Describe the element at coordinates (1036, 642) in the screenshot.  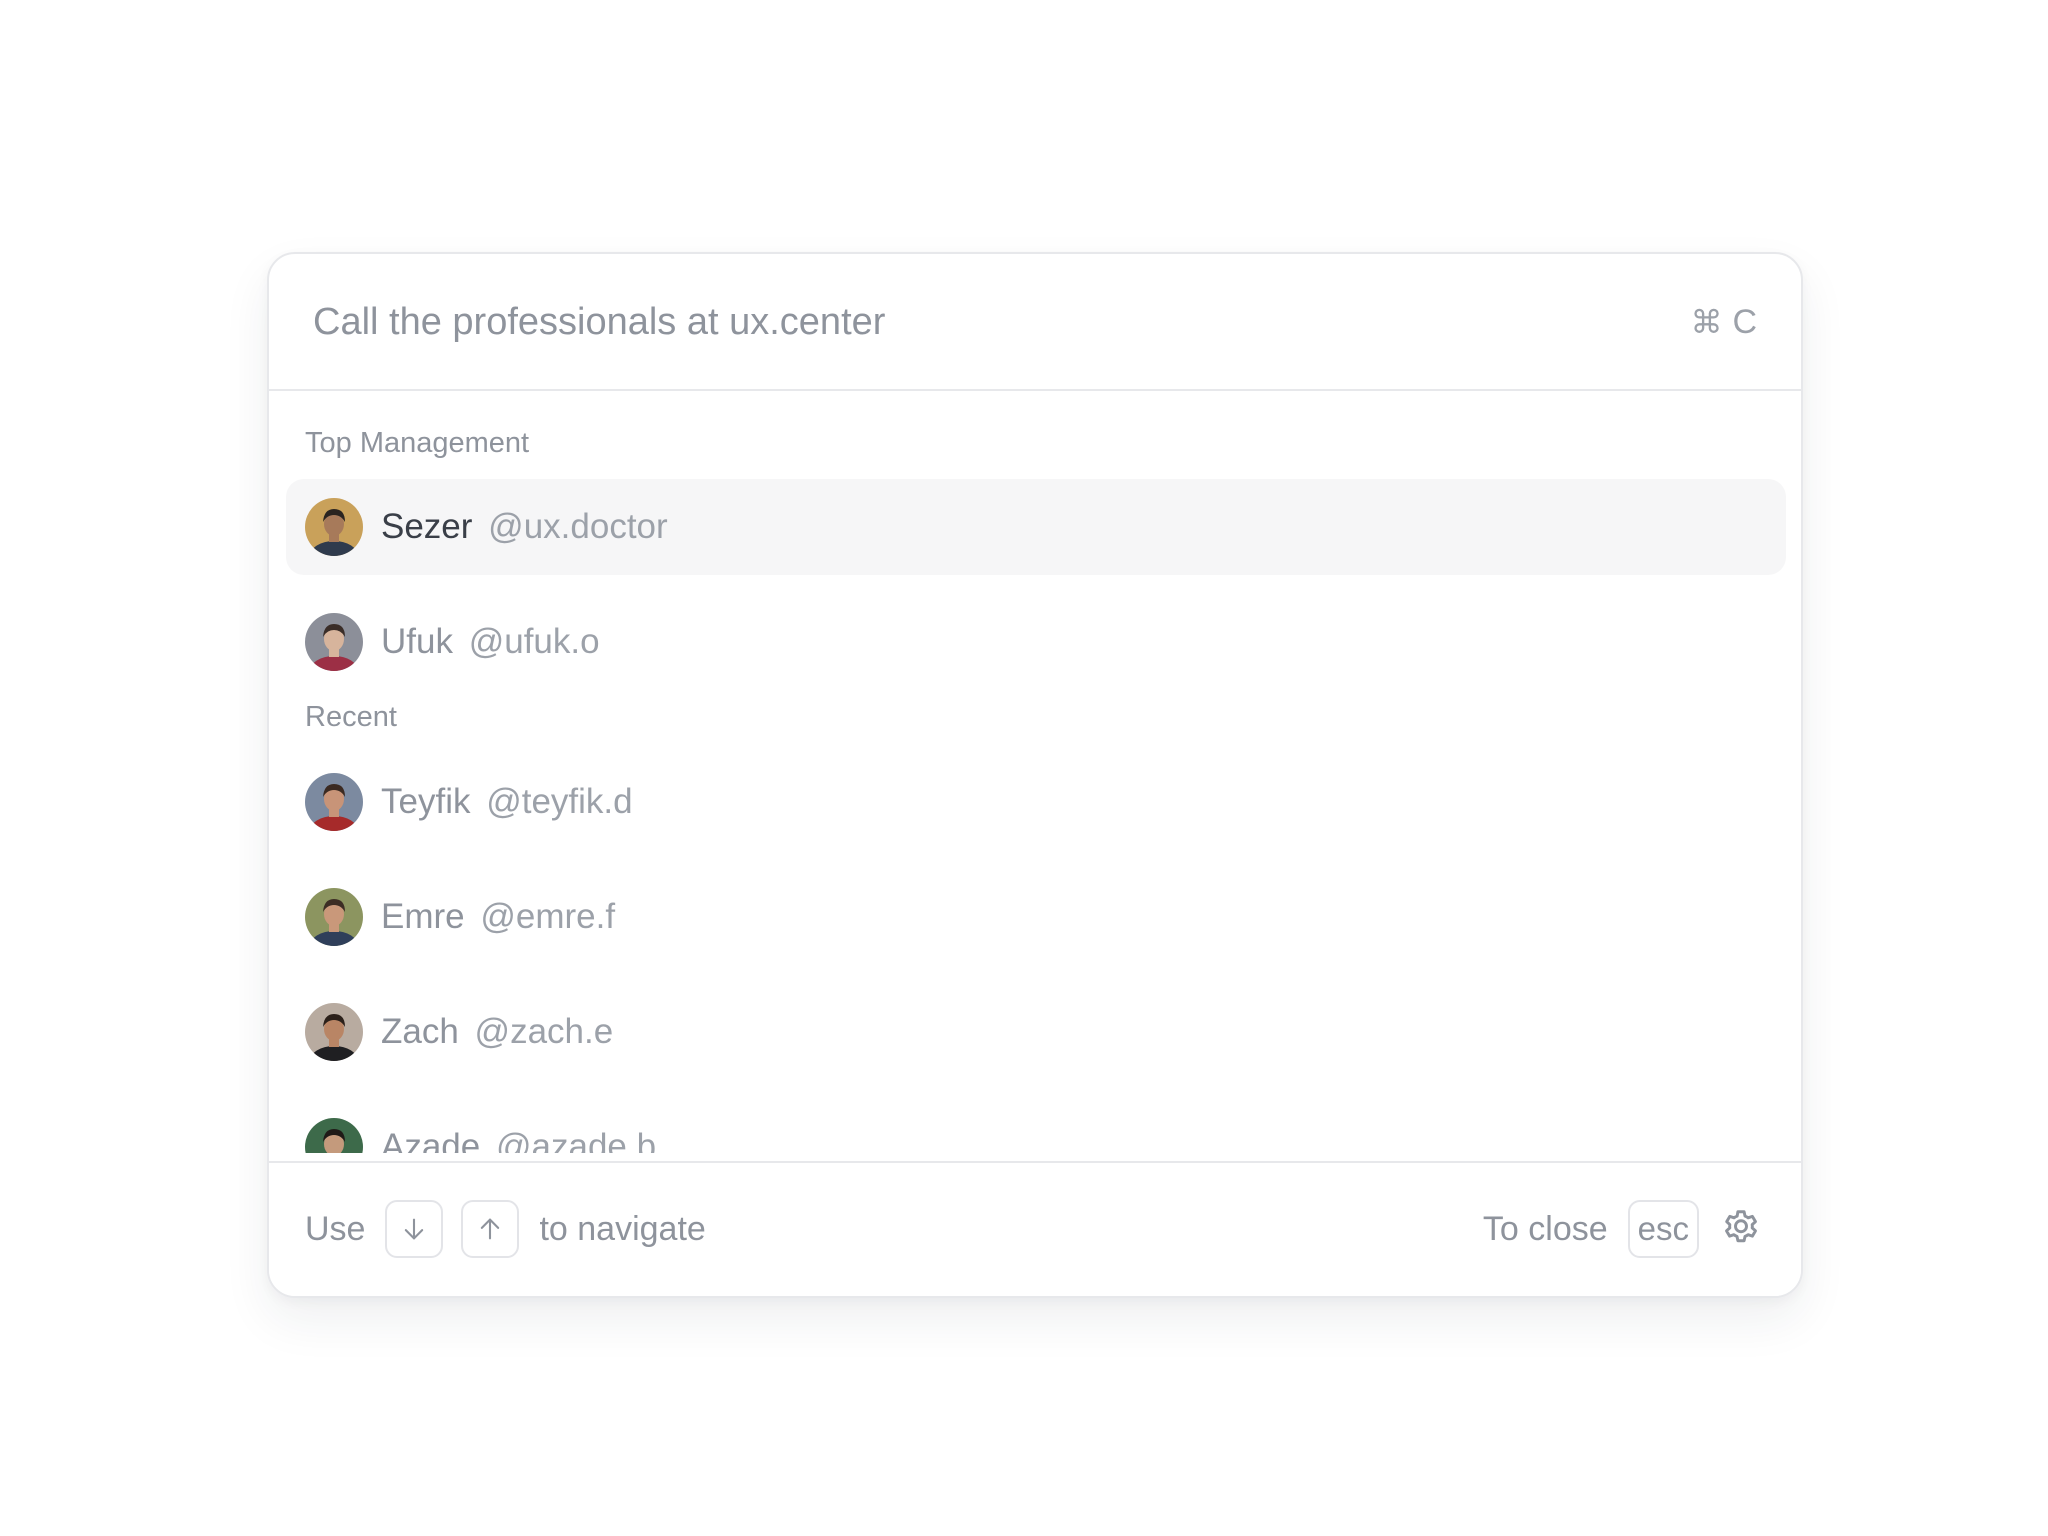
I see `list-item-ufuk: Ufuk @ufuk.o` at that location.